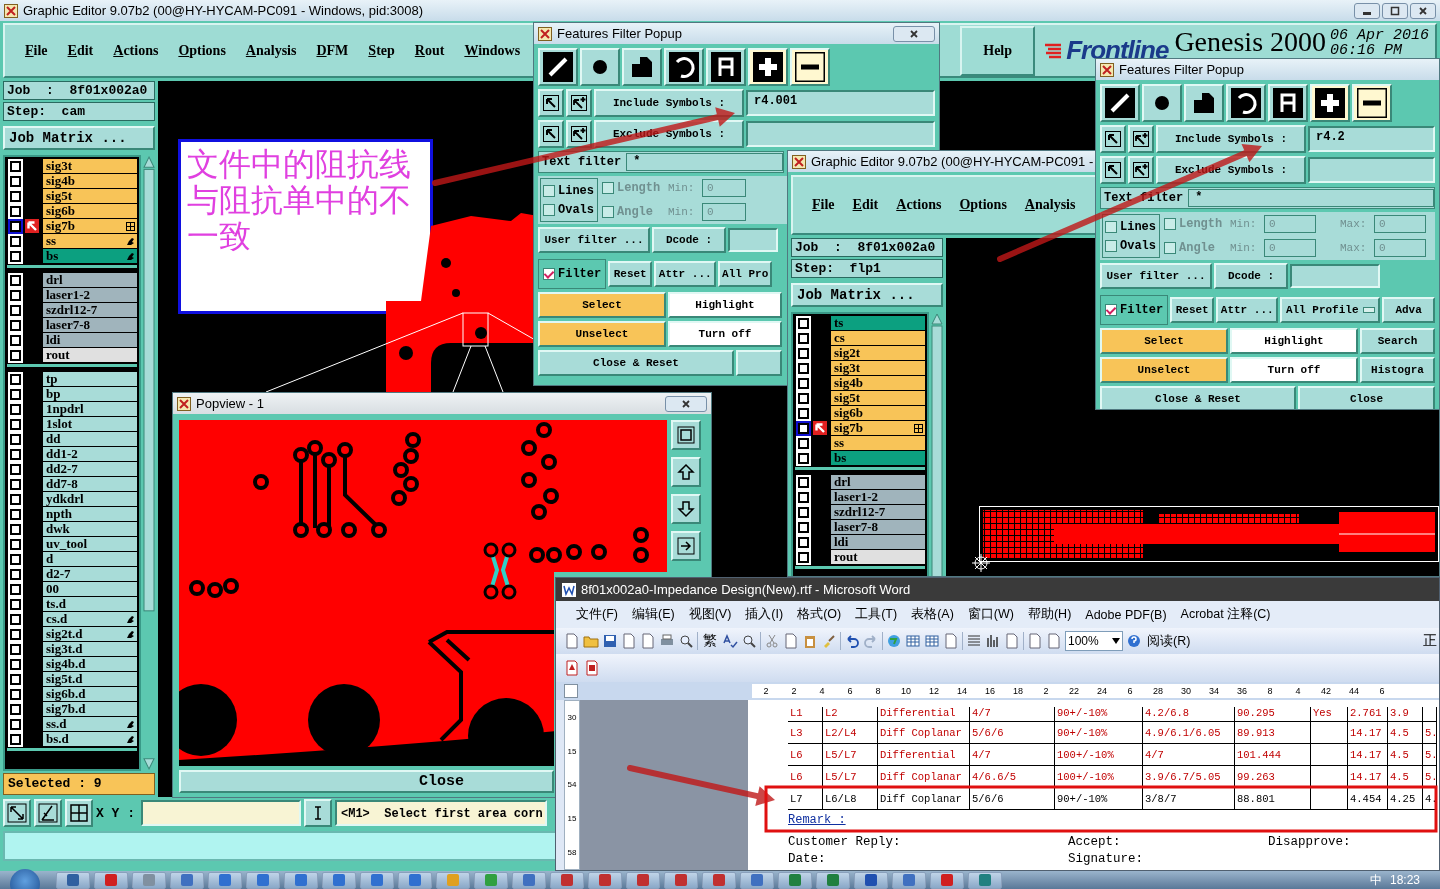  I want to click on menu-item: Windows, so click(492, 50).